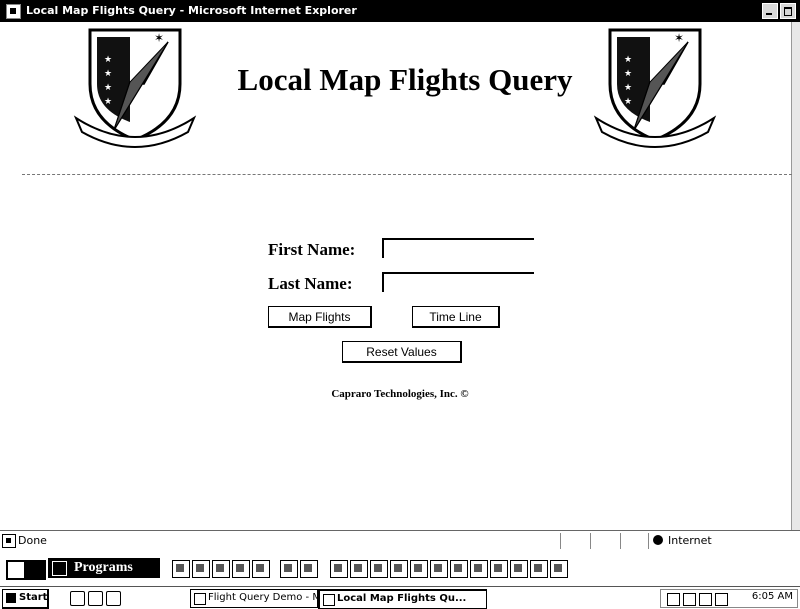 The image size is (800, 609). Describe the element at coordinates (400, 394) in the screenshot. I see `copyright-text: Capraro Technologies, Inc. ©` at that location.